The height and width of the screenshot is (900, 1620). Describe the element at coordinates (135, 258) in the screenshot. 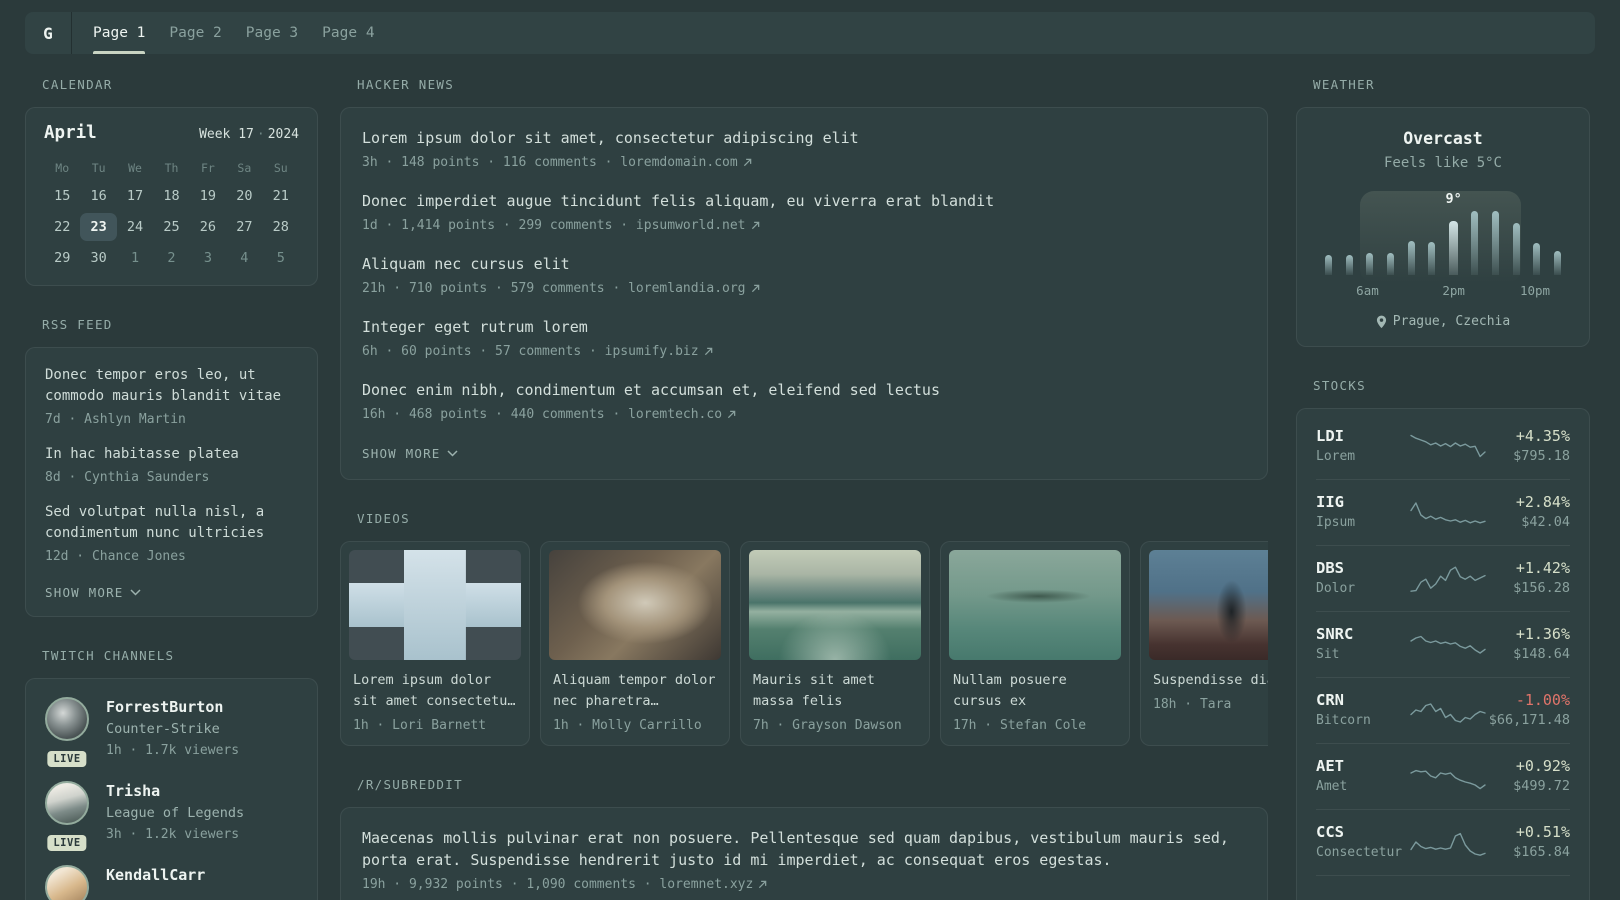

I see `calendar-day: 1` at that location.